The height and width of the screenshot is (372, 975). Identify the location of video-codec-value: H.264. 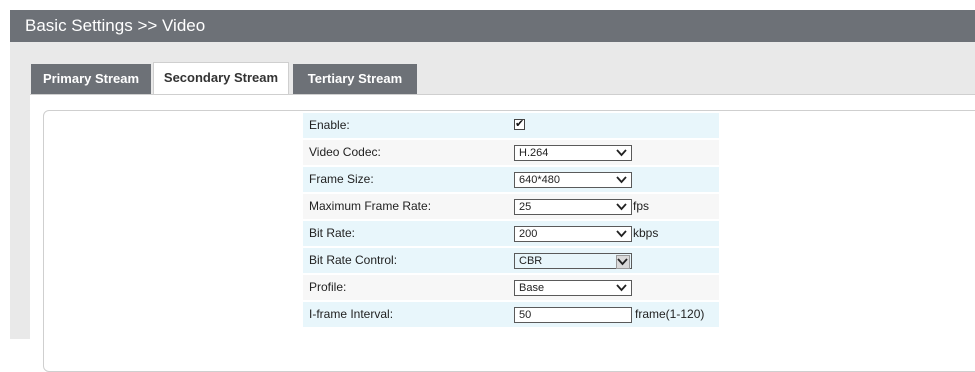
(534, 153).